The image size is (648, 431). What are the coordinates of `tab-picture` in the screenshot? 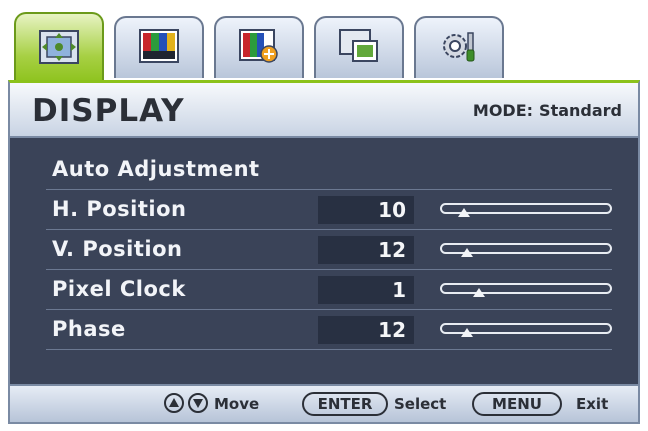 It's located at (159, 47).